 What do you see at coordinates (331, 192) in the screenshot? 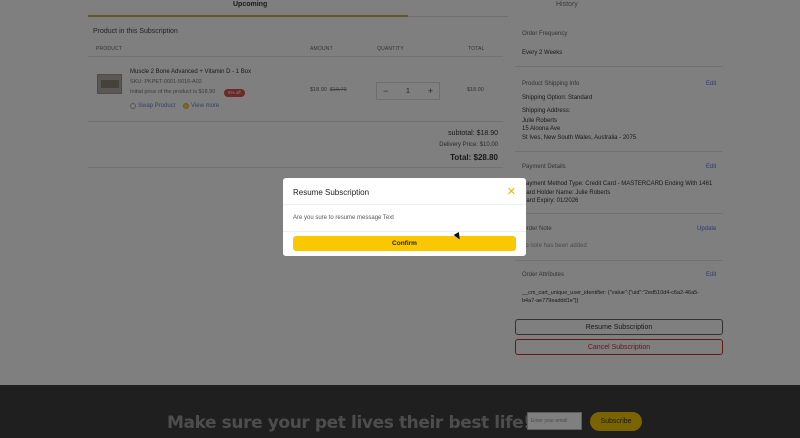
I see `modal-title: Resume Subscription` at bounding box center [331, 192].